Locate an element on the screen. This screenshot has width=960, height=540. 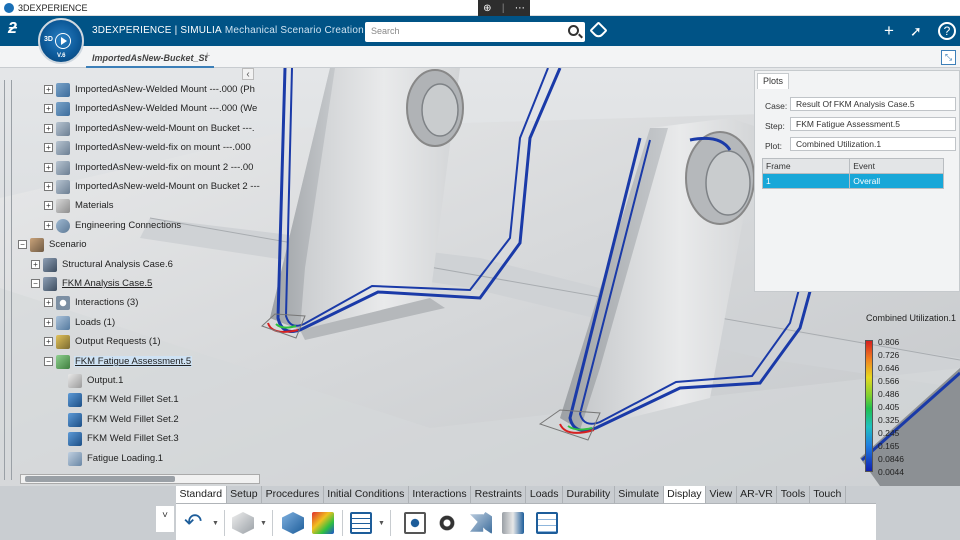
section-display: Display is located at coordinates (685, 494).